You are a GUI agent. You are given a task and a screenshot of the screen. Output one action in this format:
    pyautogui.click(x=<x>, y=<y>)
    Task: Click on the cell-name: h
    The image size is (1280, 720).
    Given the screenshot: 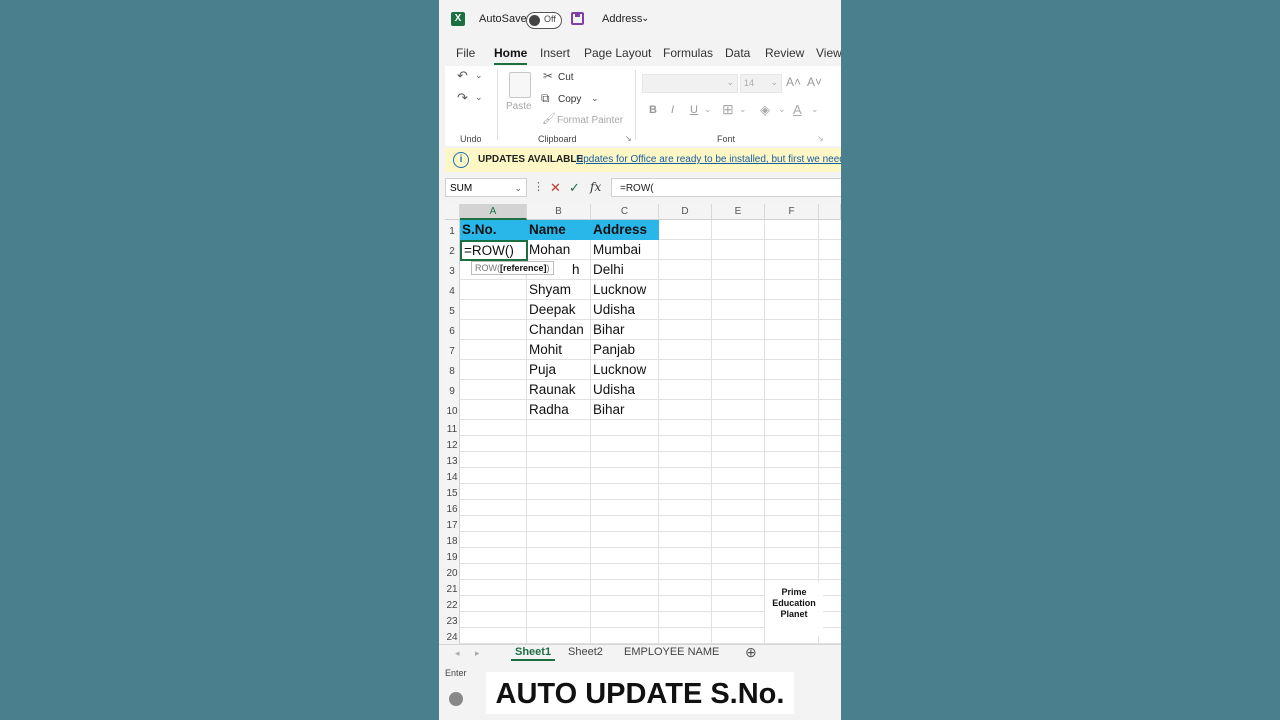 What is the action you would take?
    pyautogui.click(x=575, y=269)
    